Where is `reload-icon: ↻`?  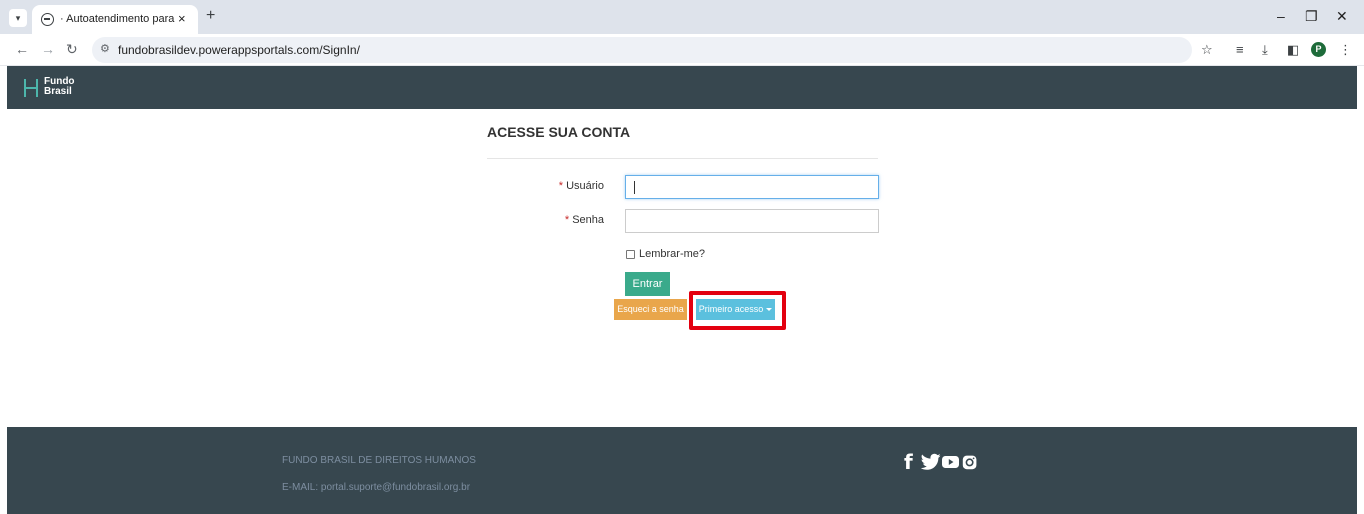 reload-icon: ↻ is located at coordinates (72, 49).